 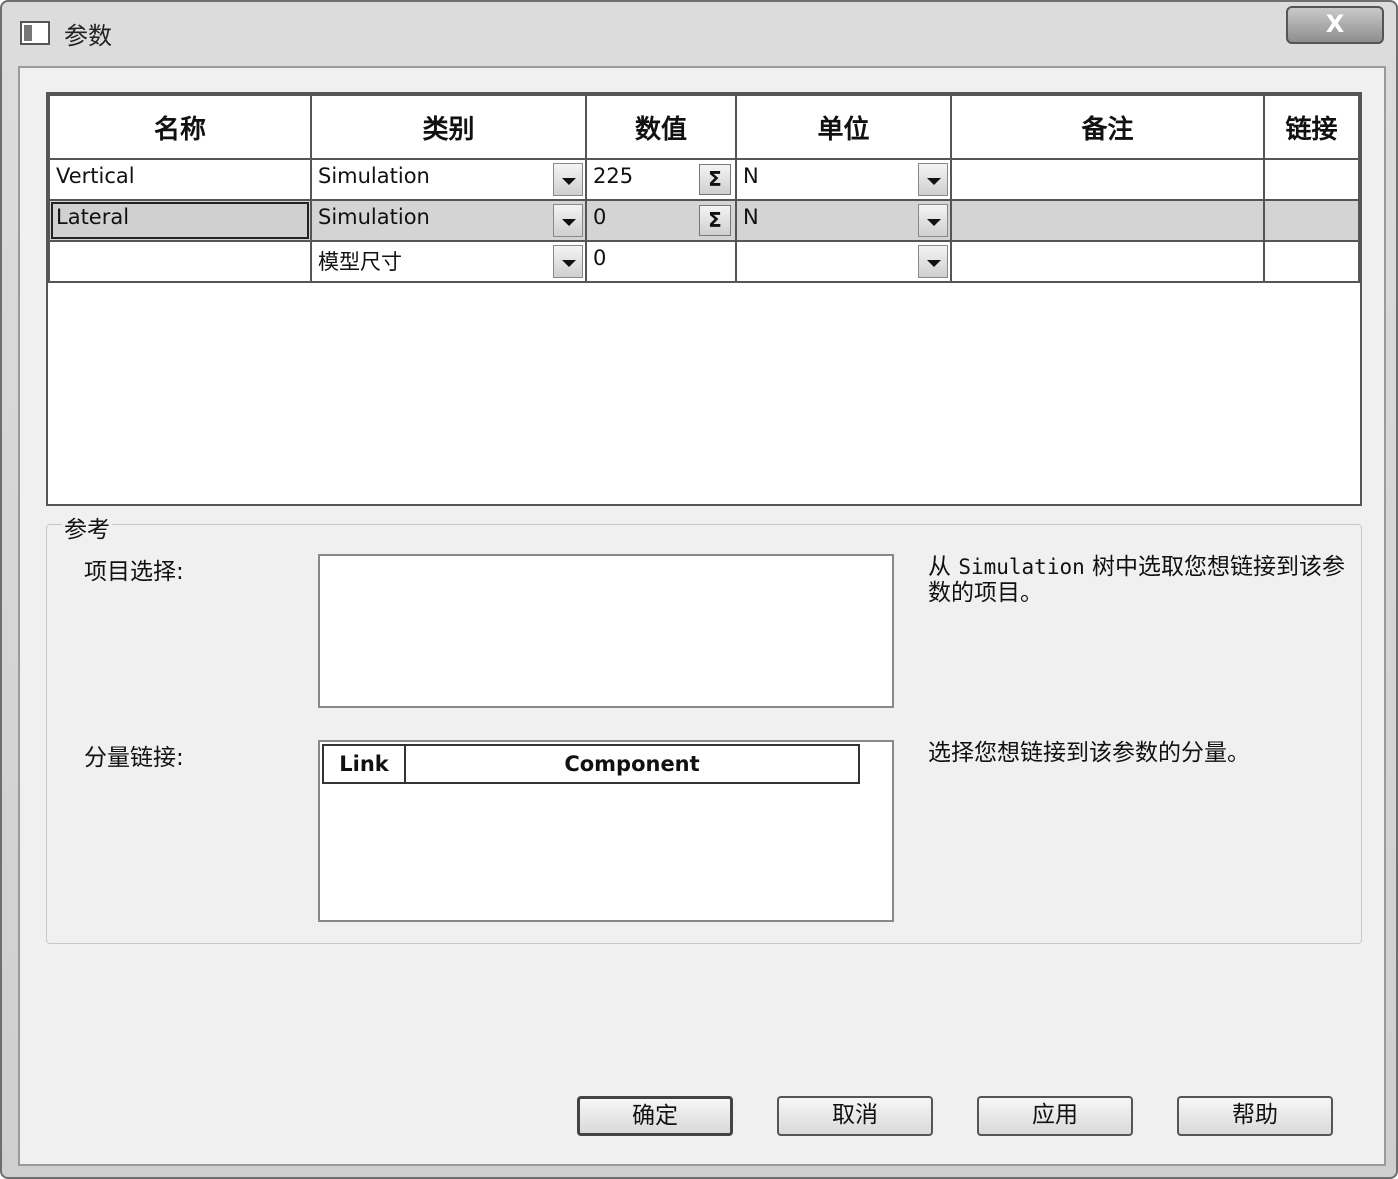 I want to click on cancel-button: 取消, so click(x=855, y=1116).